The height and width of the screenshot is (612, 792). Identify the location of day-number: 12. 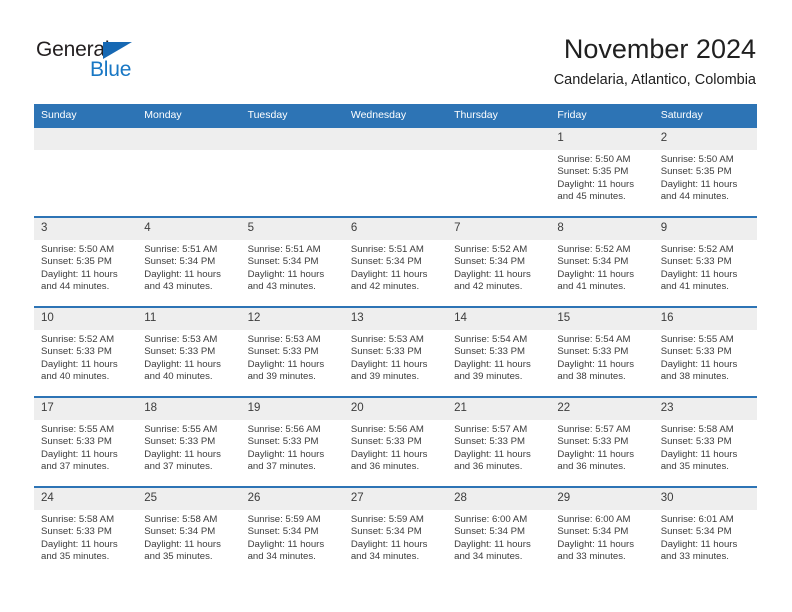
(292, 319).